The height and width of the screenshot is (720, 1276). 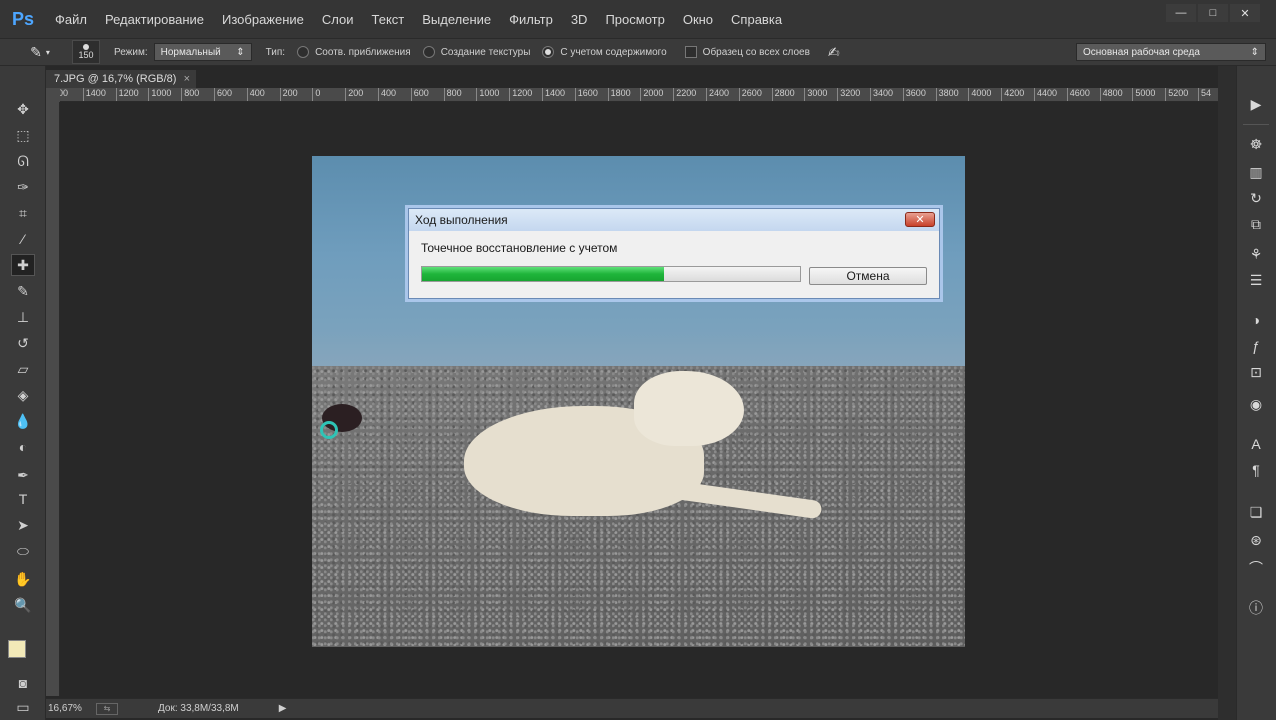 What do you see at coordinates (1204, 94) in the screenshot?
I see `ruler-tick: 54` at bounding box center [1204, 94].